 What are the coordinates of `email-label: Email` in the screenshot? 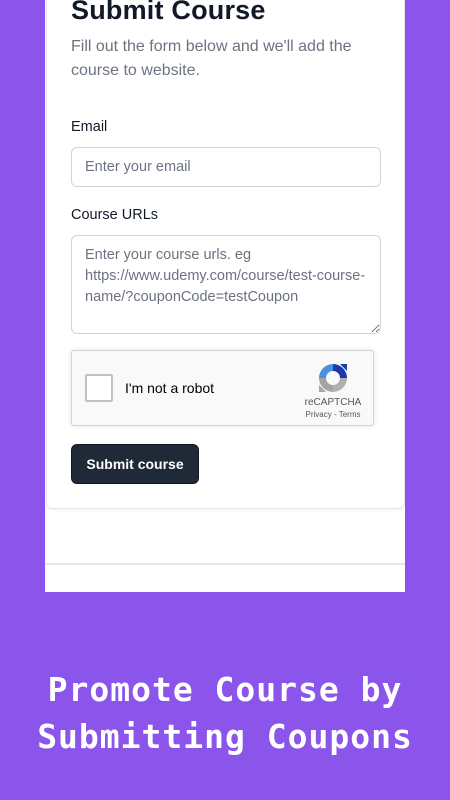 It's located at (89, 127).